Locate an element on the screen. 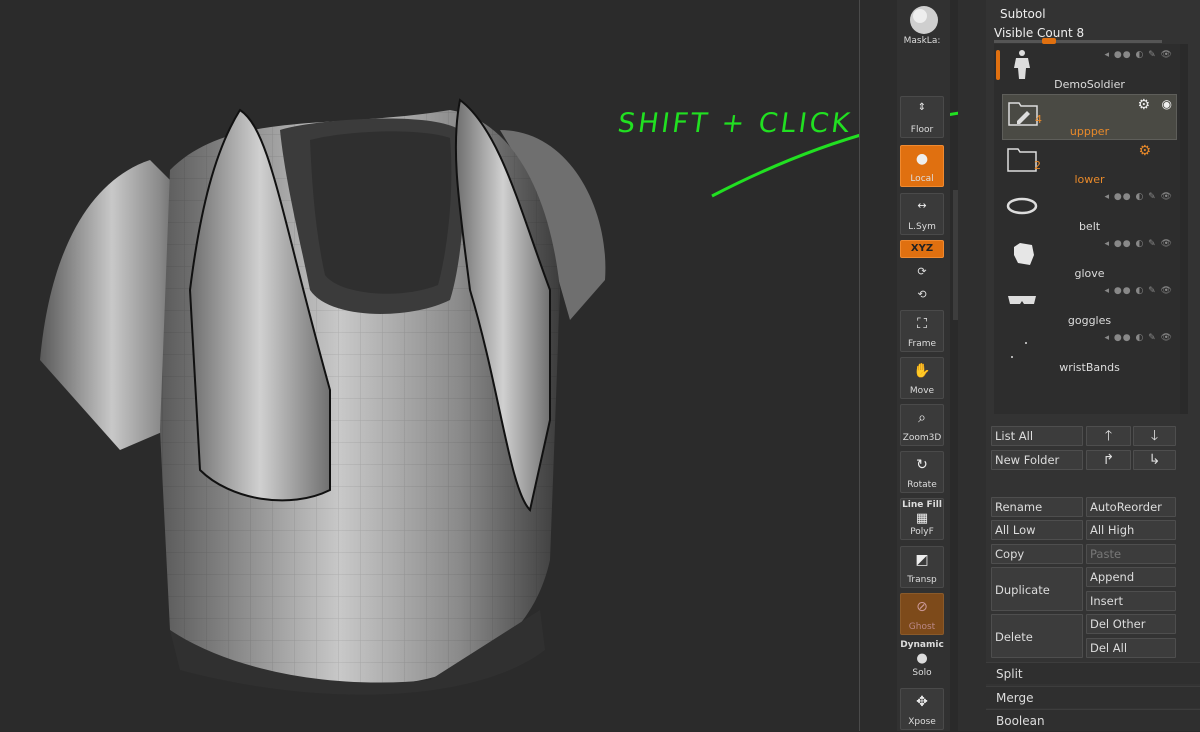  rotate-button: ↻ Rotate is located at coordinates (922, 472).